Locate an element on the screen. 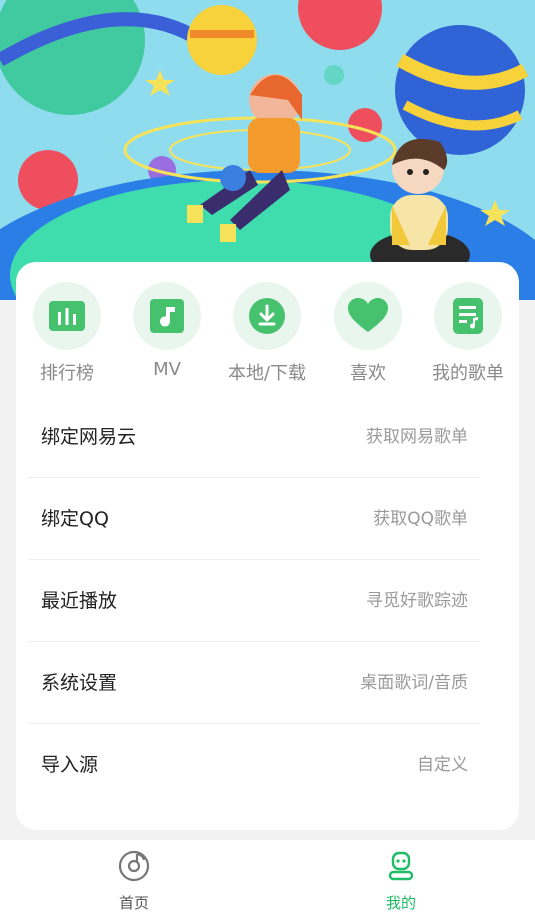 The image size is (535, 915). quick-action-local-download: 本地/下载 is located at coordinates (267, 333).